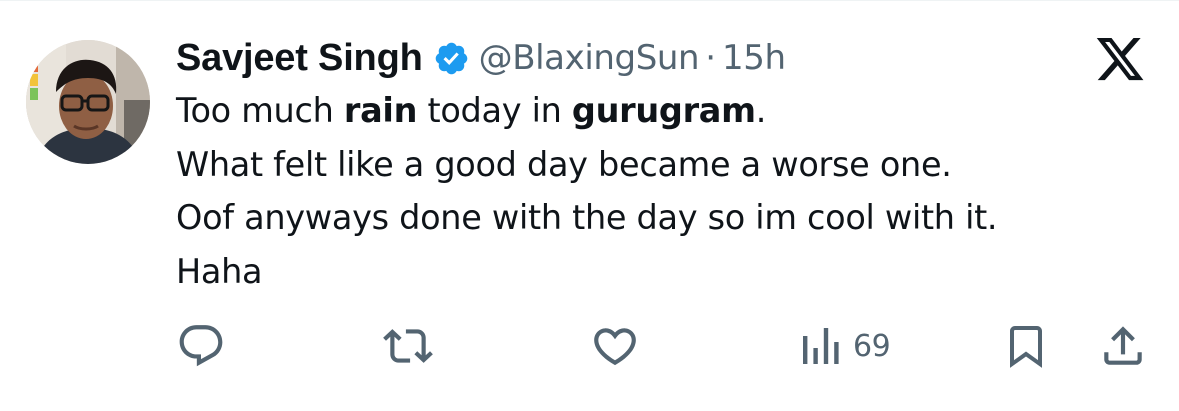 This screenshot has height=411, width=1179. I want to click on reply-button, so click(201, 346).